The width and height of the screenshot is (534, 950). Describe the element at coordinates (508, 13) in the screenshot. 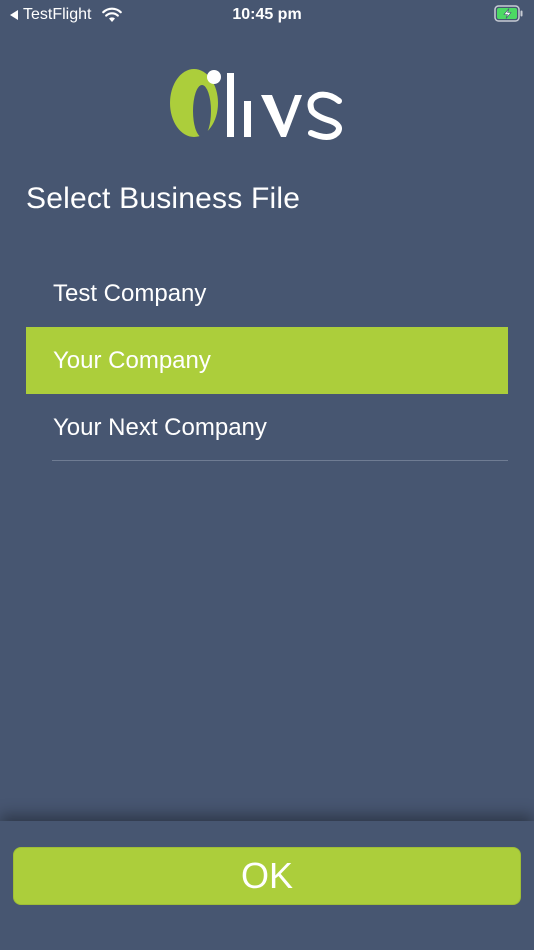

I see `battery-charging-icon` at that location.